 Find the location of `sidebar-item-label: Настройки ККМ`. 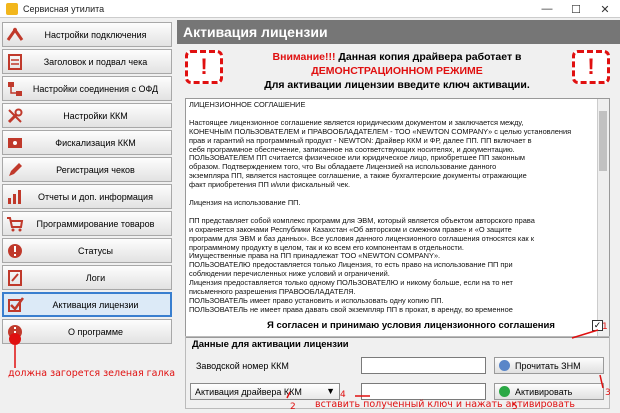

sidebar-item-label: Настройки ККМ is located at coordinates (95, 115).